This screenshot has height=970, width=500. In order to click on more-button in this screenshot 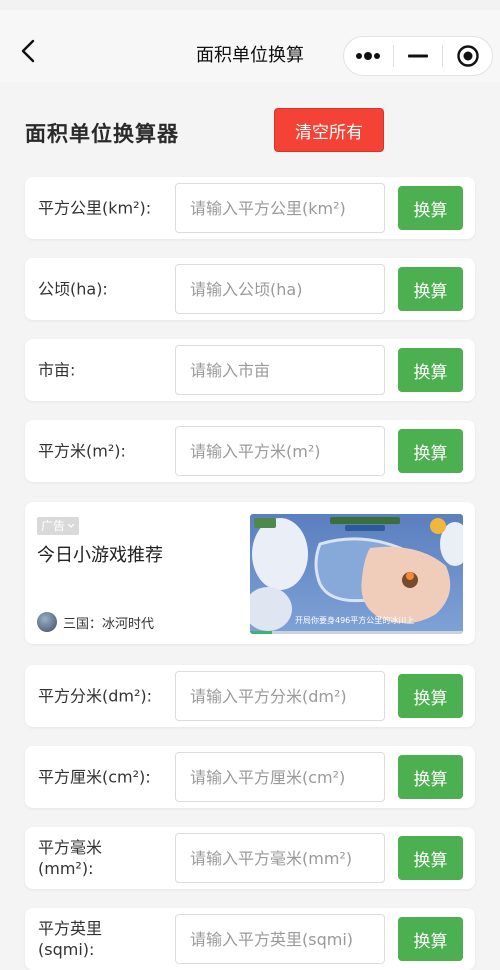, I will do `click(368, 56)`.